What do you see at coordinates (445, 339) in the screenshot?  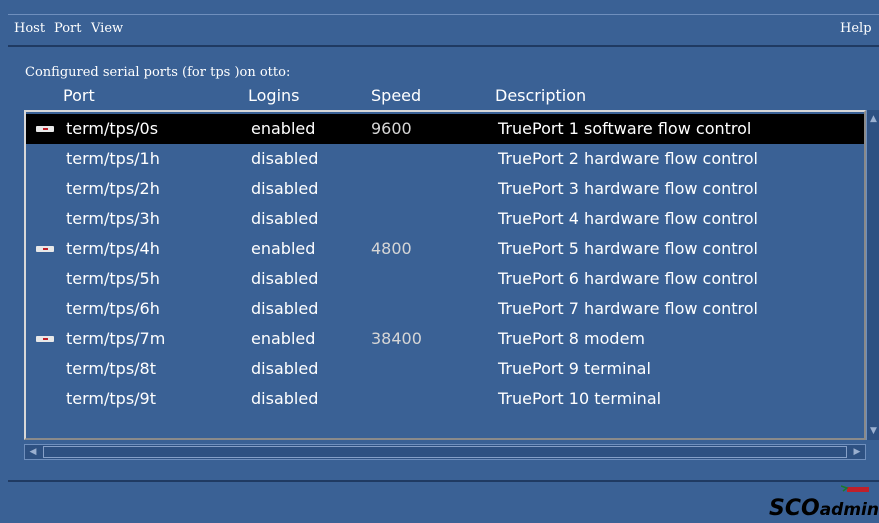 I see `table-row: term/tps/7m enabled 38400 TruePort 8 modem` at bounding box center [445, 339].